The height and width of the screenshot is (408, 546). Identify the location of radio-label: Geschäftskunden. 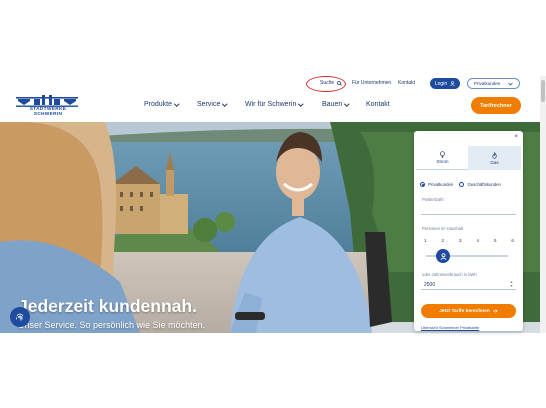
(484, 184).